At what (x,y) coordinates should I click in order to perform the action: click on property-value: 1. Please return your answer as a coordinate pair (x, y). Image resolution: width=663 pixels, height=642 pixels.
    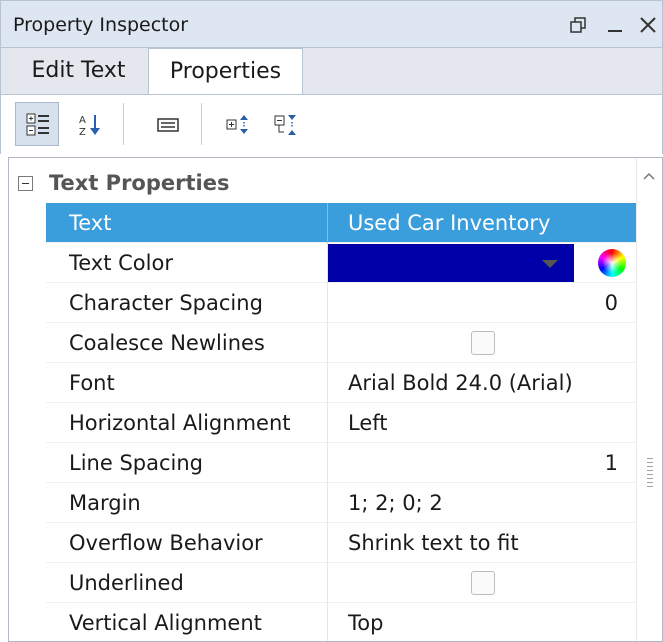
    Looking at the image, I should click on (611, 463).